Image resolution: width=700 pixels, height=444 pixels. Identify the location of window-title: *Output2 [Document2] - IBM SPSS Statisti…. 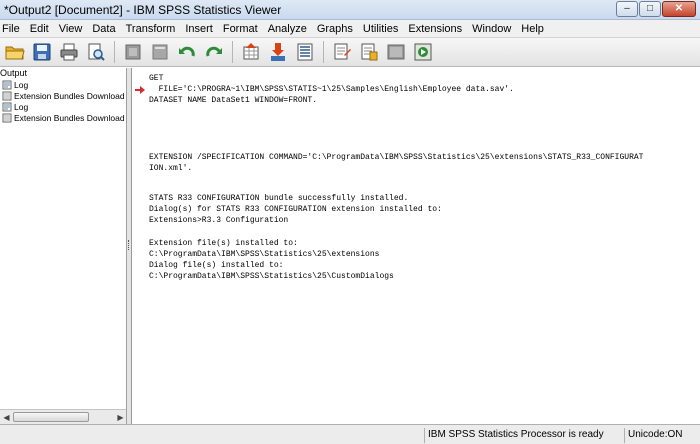
(143, 10).